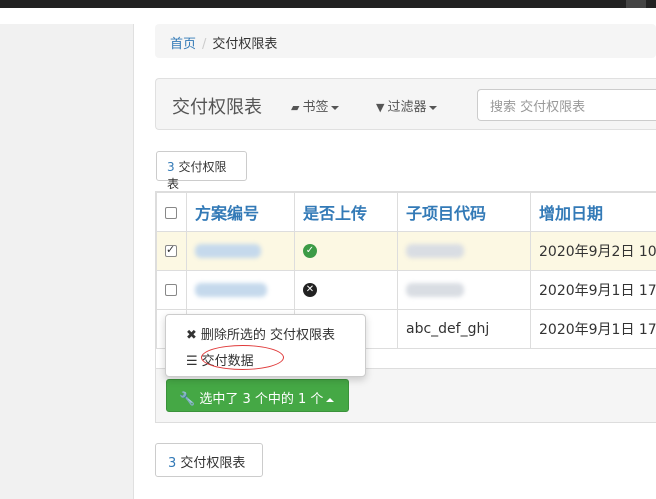  What do you see at coordinates (593, 212) in the screenshot?
I see `column-header-added-date: 增加日期` at bounding box center [593, 212].